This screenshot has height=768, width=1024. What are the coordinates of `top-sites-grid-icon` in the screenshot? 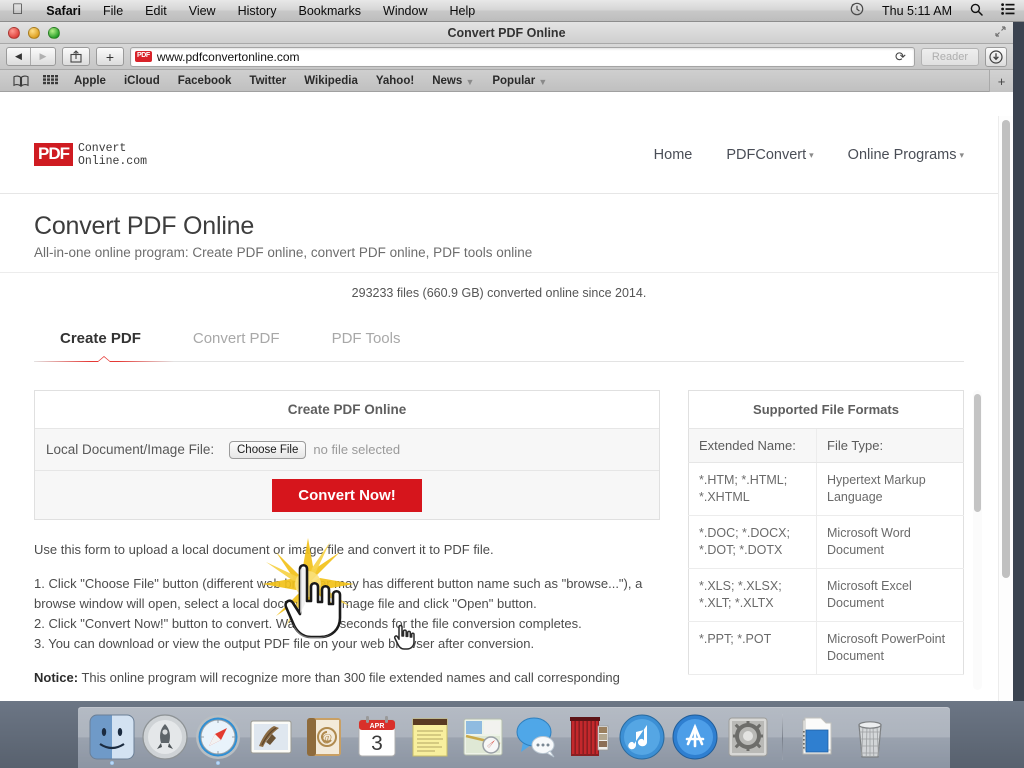 It's located at (50, 80).